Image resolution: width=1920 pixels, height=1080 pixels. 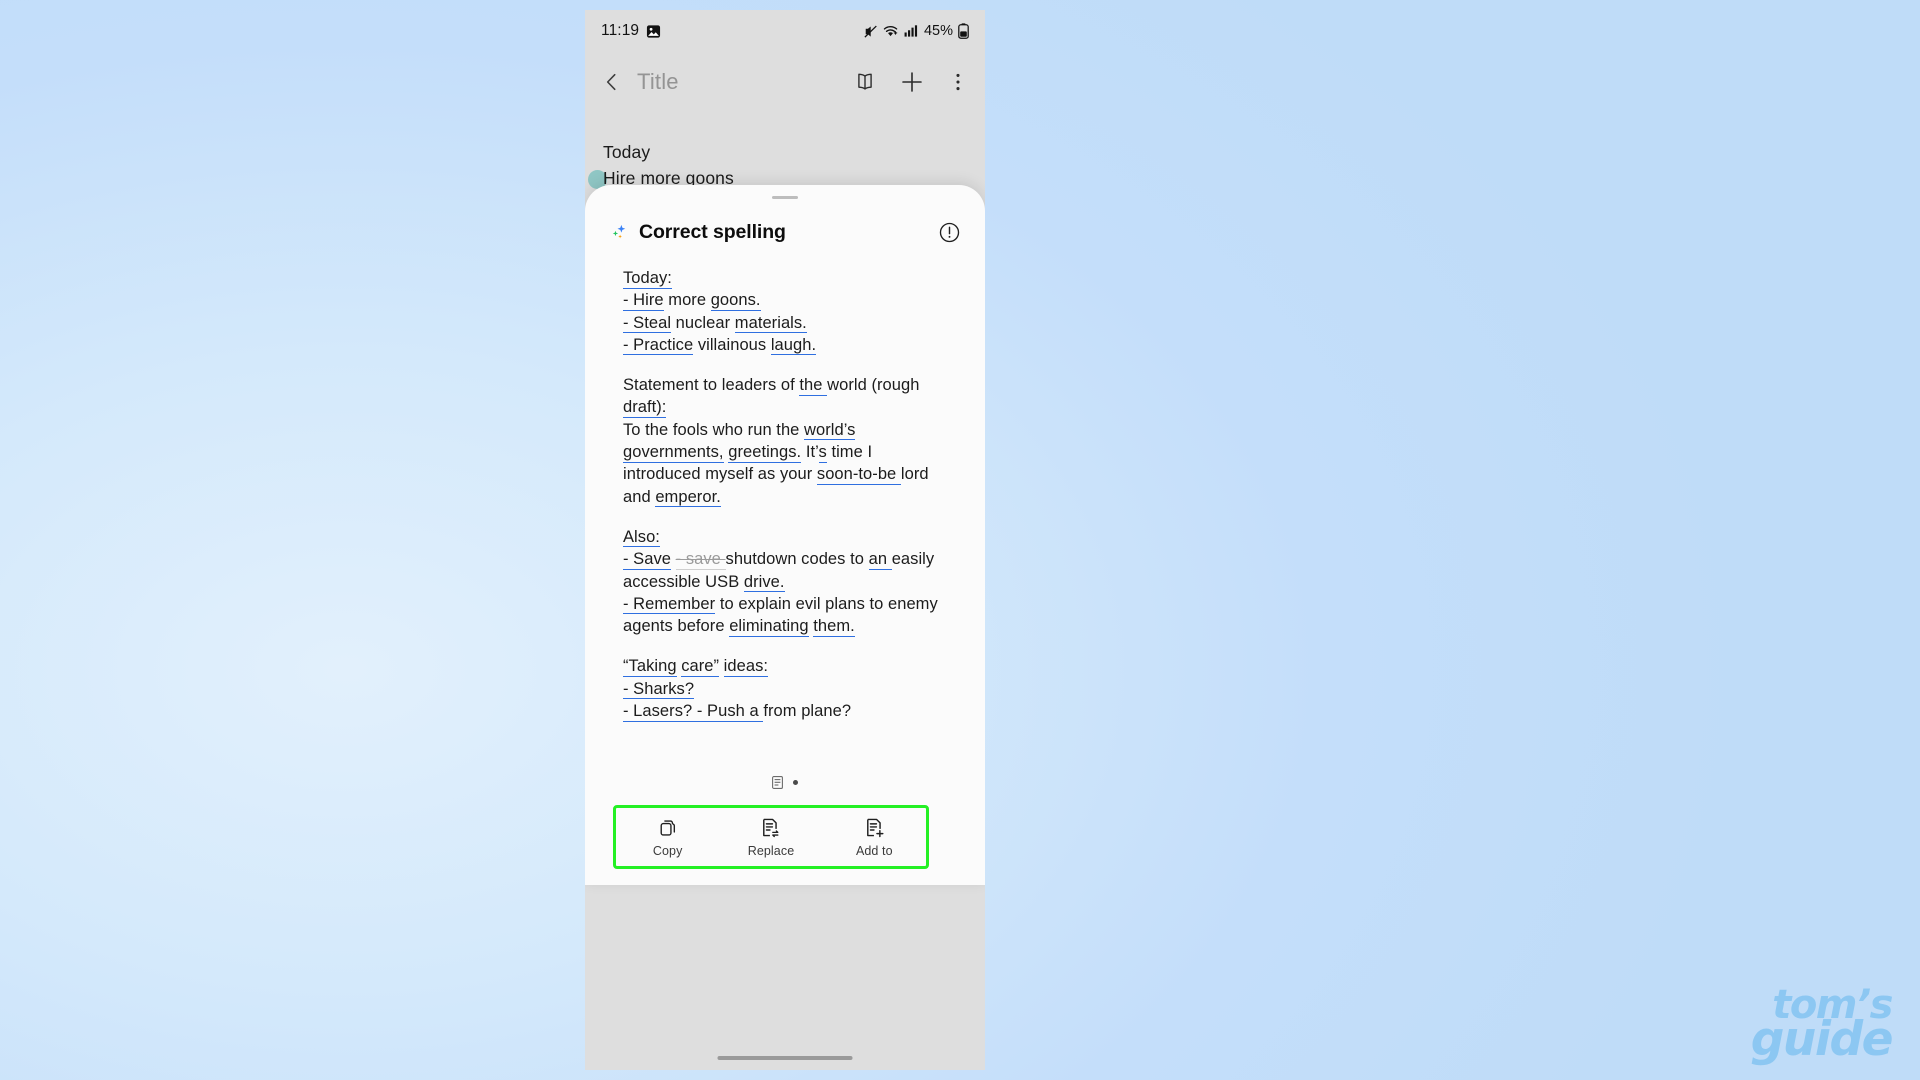 What do you see at coordinates (676, 626) in the screenshot?
I see `plain-token: agents before` at bounding box center [676, 626].